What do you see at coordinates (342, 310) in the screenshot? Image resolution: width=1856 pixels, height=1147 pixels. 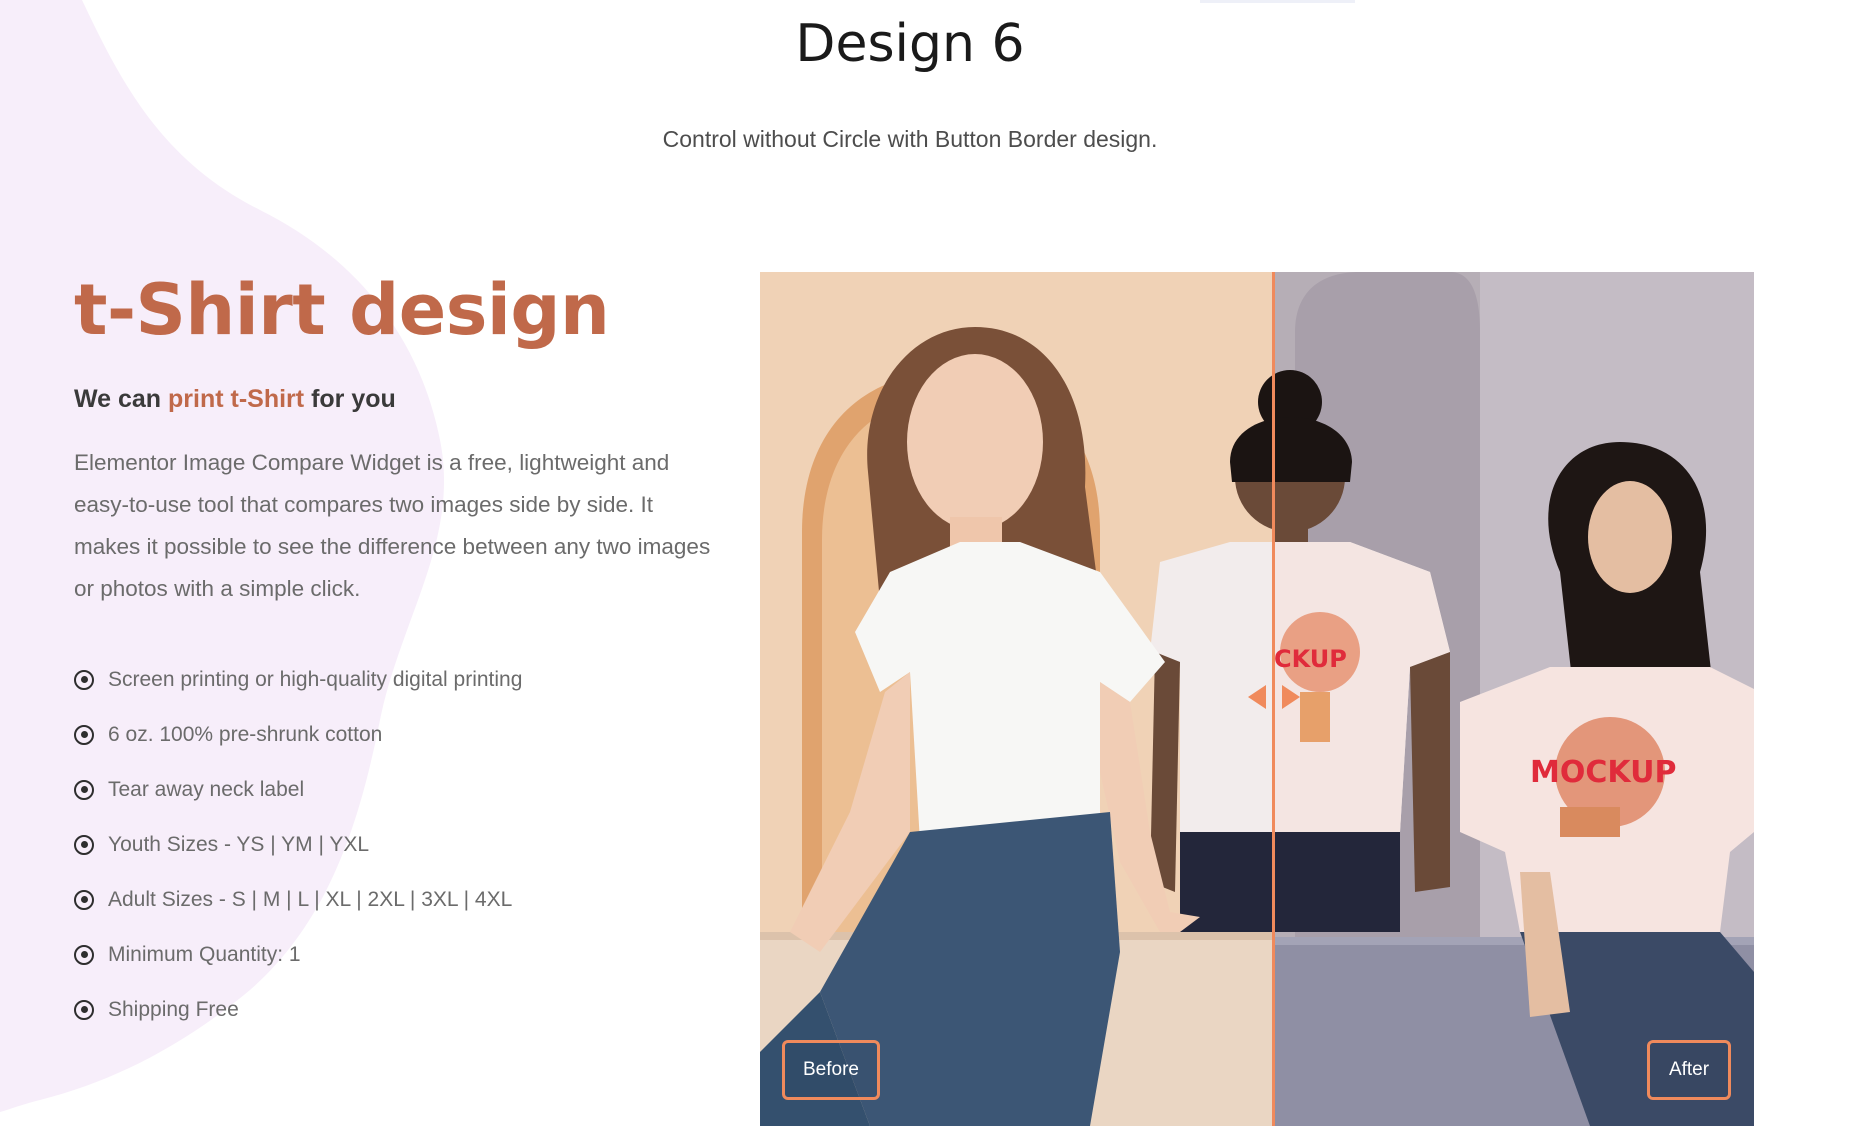 I see `product-title: t-Shirt design` at bounding box center [342, 310].